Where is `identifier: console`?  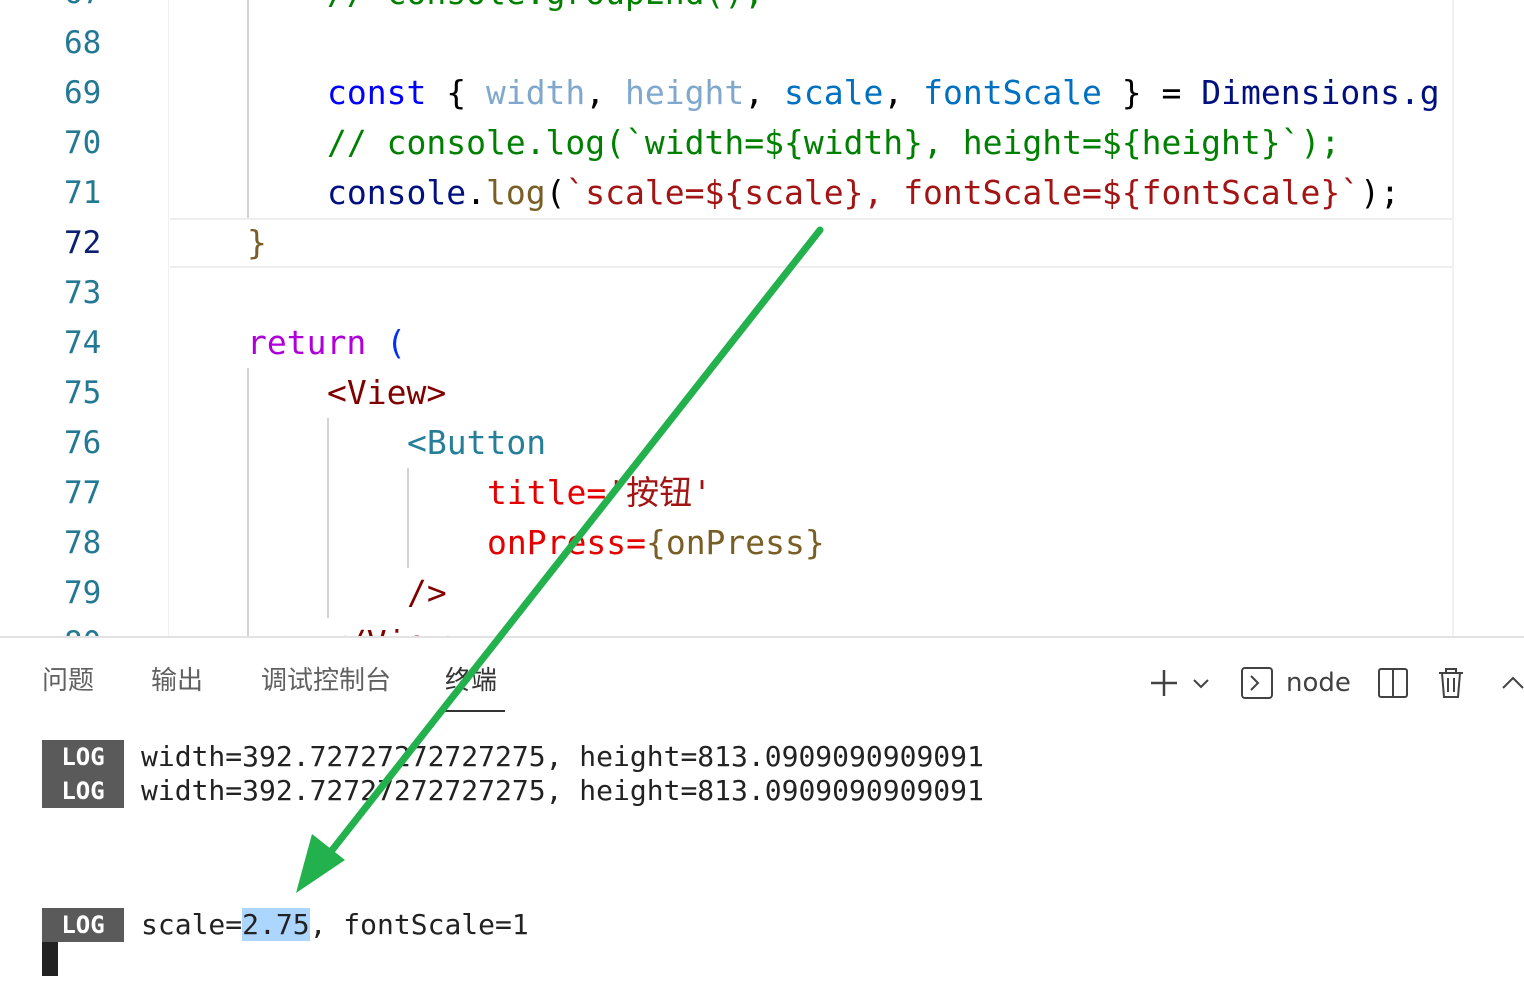
identifier: console is located at coordinates (397, 192).